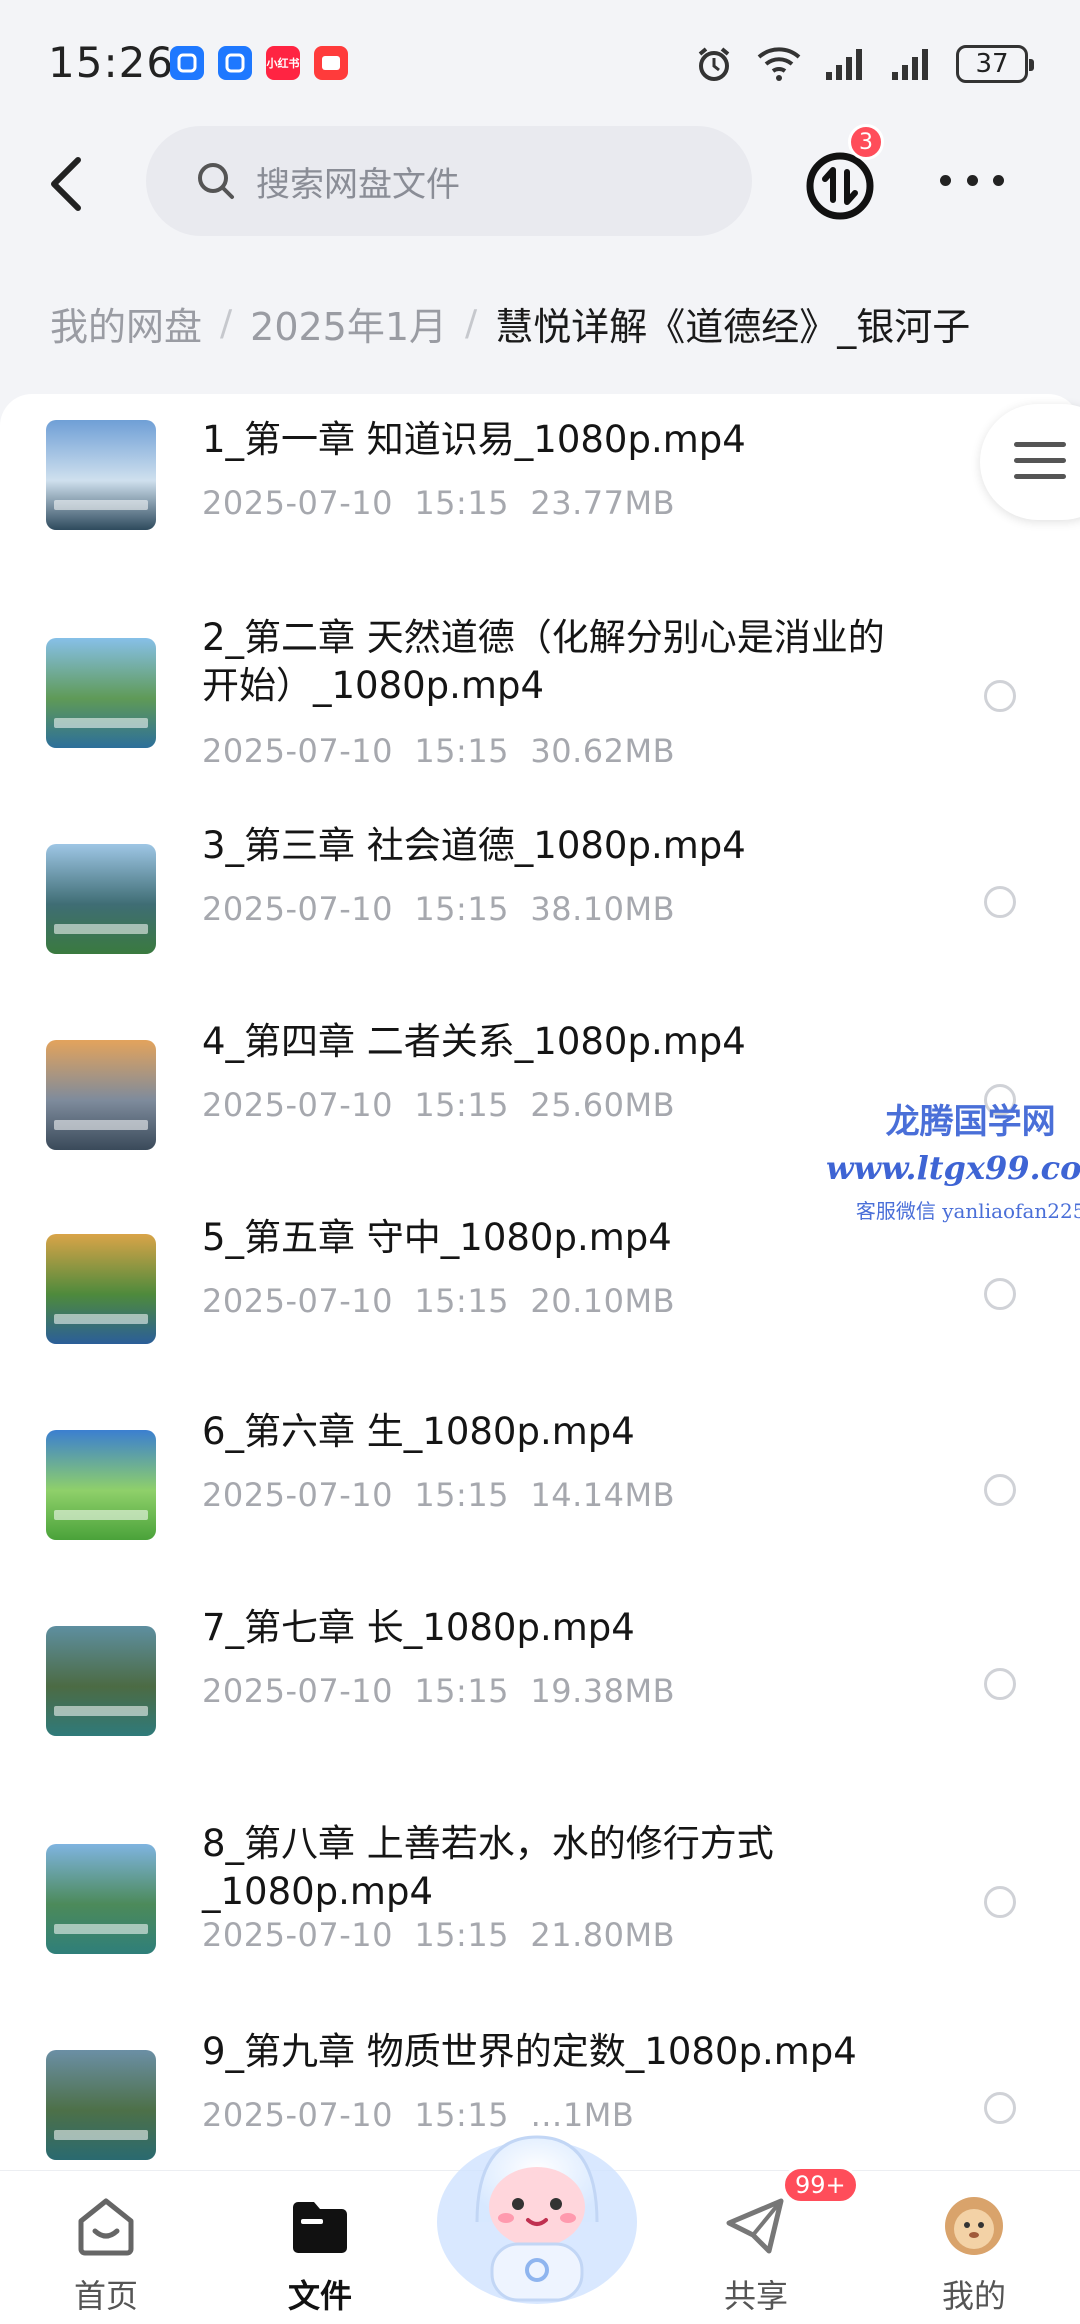 The width and height of the screenshot is (1080, 2324). Describe the element at coordinates (552, 2052) in the screenshot. I see `file-name: 9_第九章 物质世界的定数_1080p.mp4` at that location.